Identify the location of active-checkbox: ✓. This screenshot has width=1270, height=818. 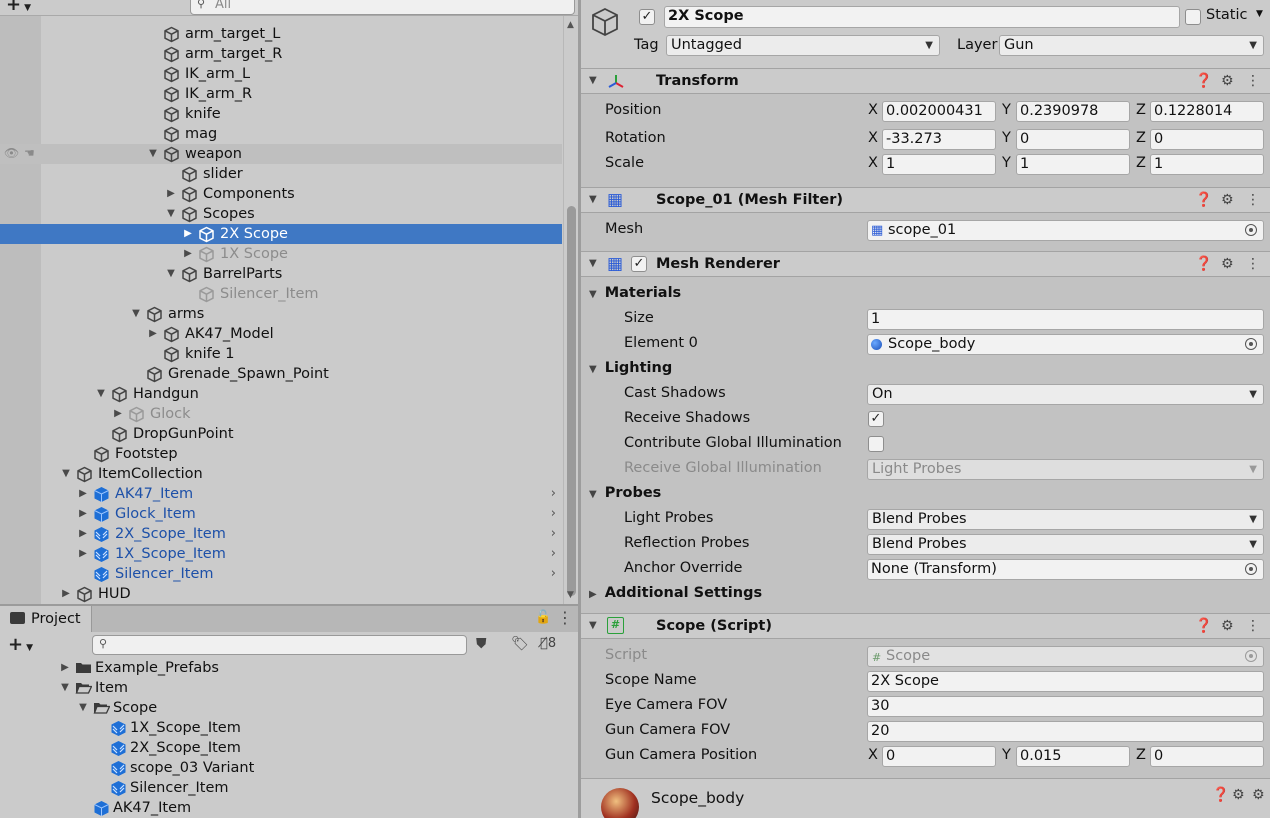
(647, 17).